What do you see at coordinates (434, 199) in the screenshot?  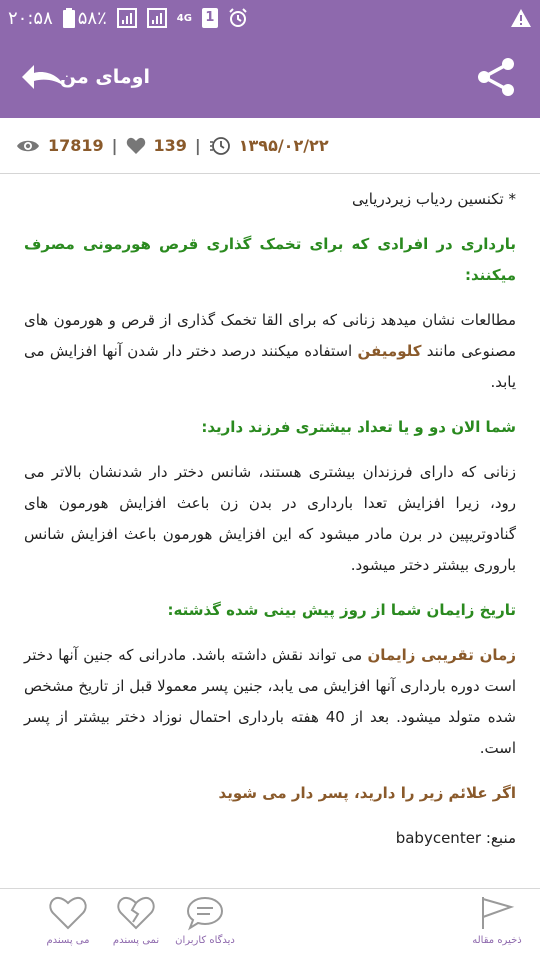 I see `article-line-1-text: * تکنسین ردیاب زیردریایی` at bounding box center [434, 199].